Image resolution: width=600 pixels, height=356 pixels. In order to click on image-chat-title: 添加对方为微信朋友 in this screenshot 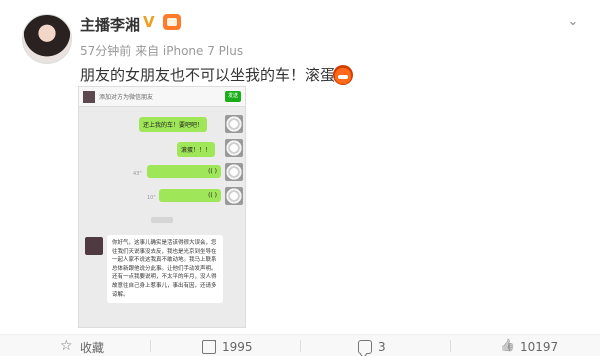, I will do `click(126, 97)`.